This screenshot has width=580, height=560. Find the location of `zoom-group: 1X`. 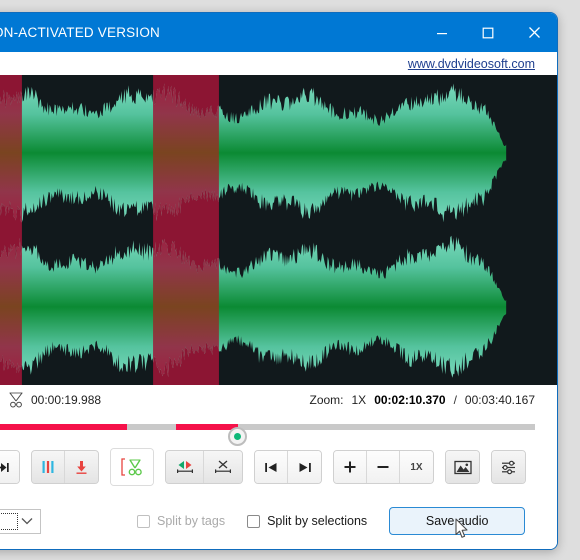

zoom-group: 1X is located at coordinates (383, 467).